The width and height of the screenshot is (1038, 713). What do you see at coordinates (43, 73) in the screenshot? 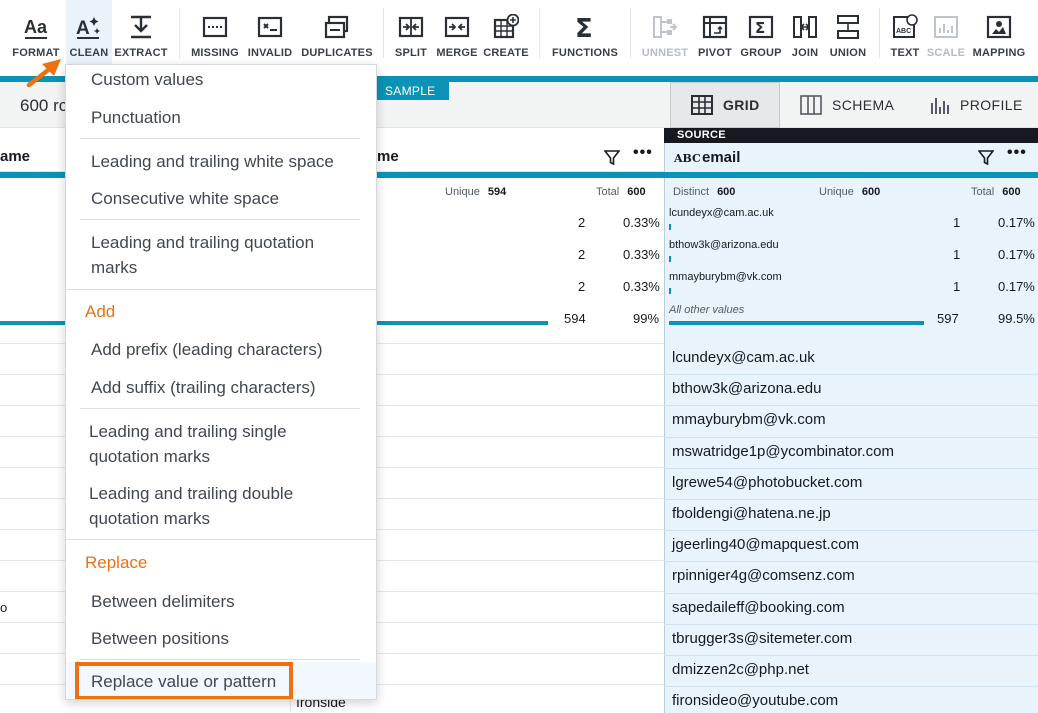
I see `pointer-arrow-icon` at bounding box center [43, 73].